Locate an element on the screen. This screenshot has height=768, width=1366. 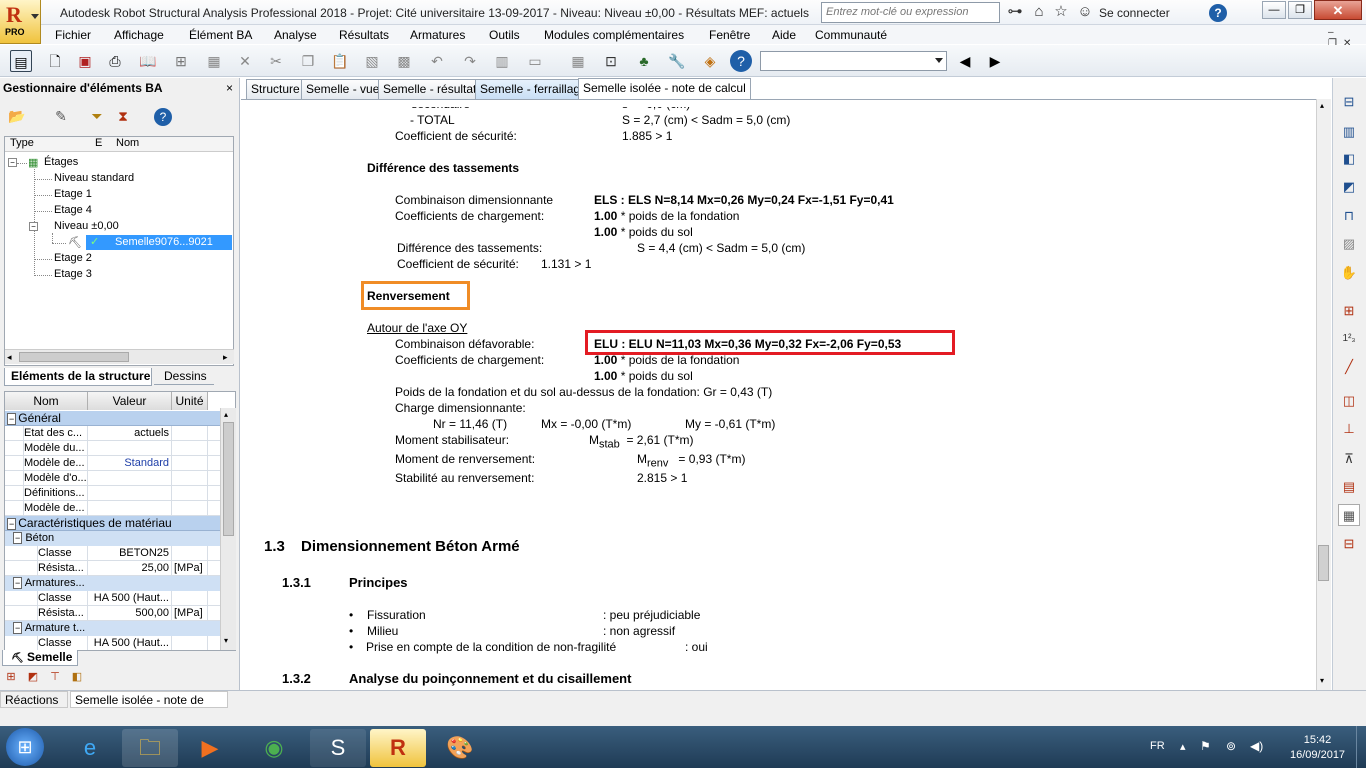
pile-icon: ⊟ is located at coordinates (1349, 544).